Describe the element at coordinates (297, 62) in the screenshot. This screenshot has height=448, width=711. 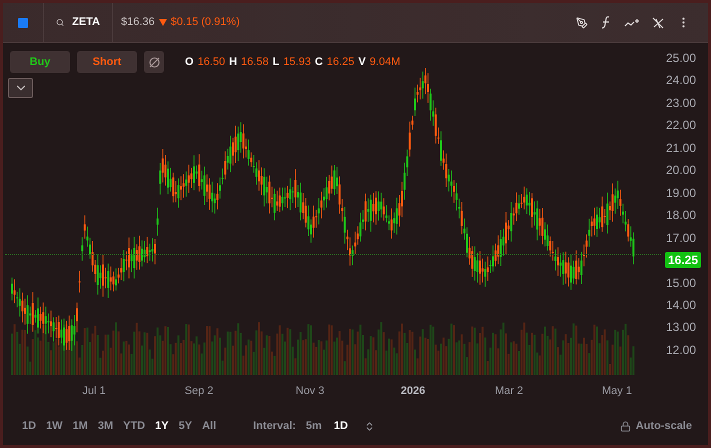
I see `ohlcv-value: 15.93` at that location.